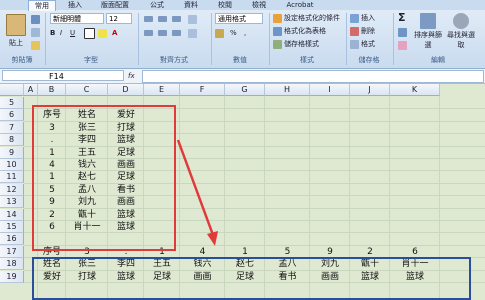  I want to click on arrow-icon, so click(195, 187).